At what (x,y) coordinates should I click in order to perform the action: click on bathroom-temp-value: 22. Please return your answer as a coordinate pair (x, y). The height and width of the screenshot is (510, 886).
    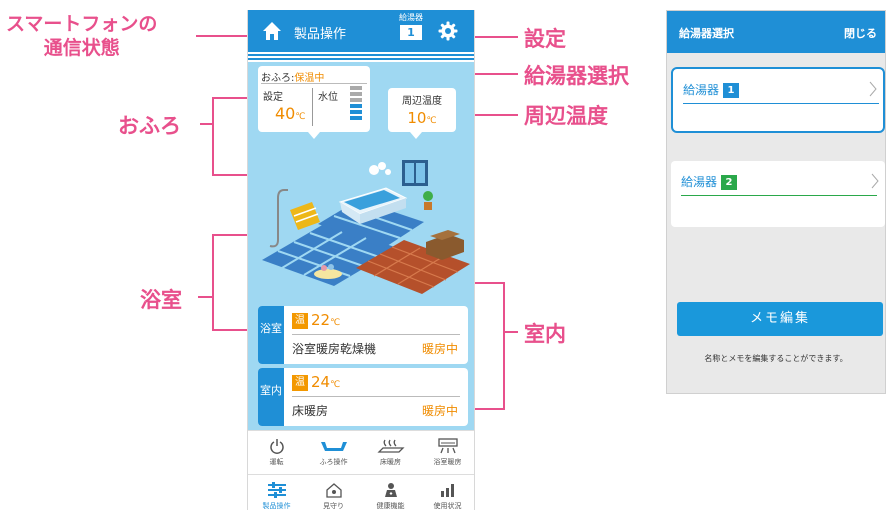
    Looking at the image, I should click on (321, 320).